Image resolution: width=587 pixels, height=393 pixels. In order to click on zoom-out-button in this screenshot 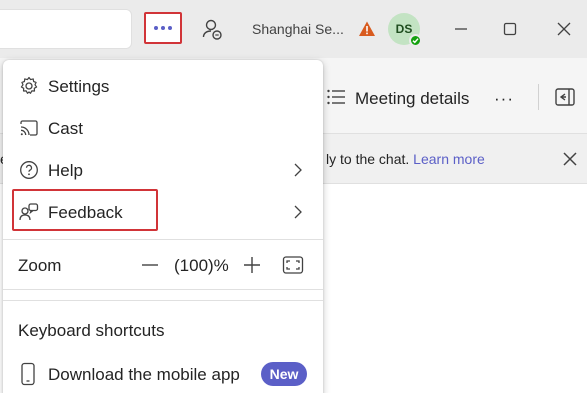, I will do `click(150, 265)`.